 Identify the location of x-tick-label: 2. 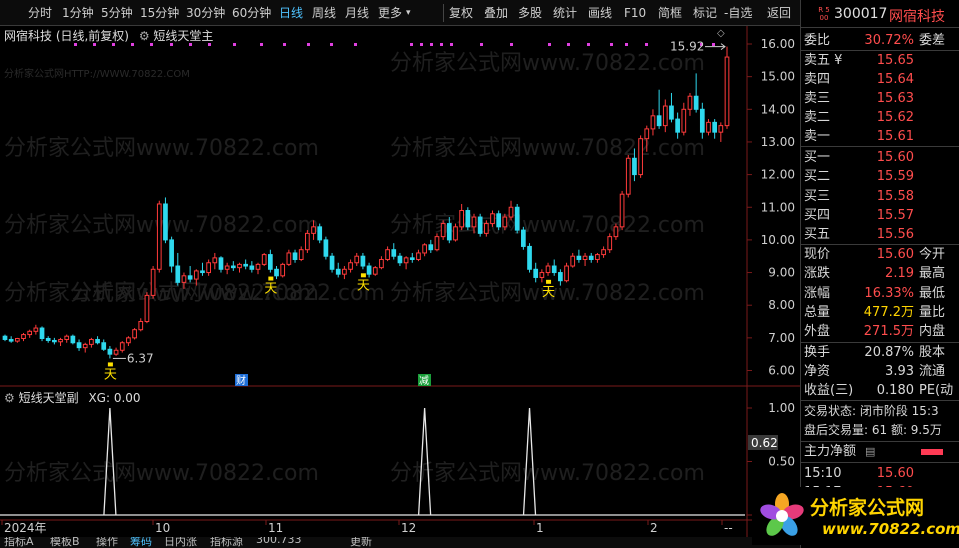
(654, 528).